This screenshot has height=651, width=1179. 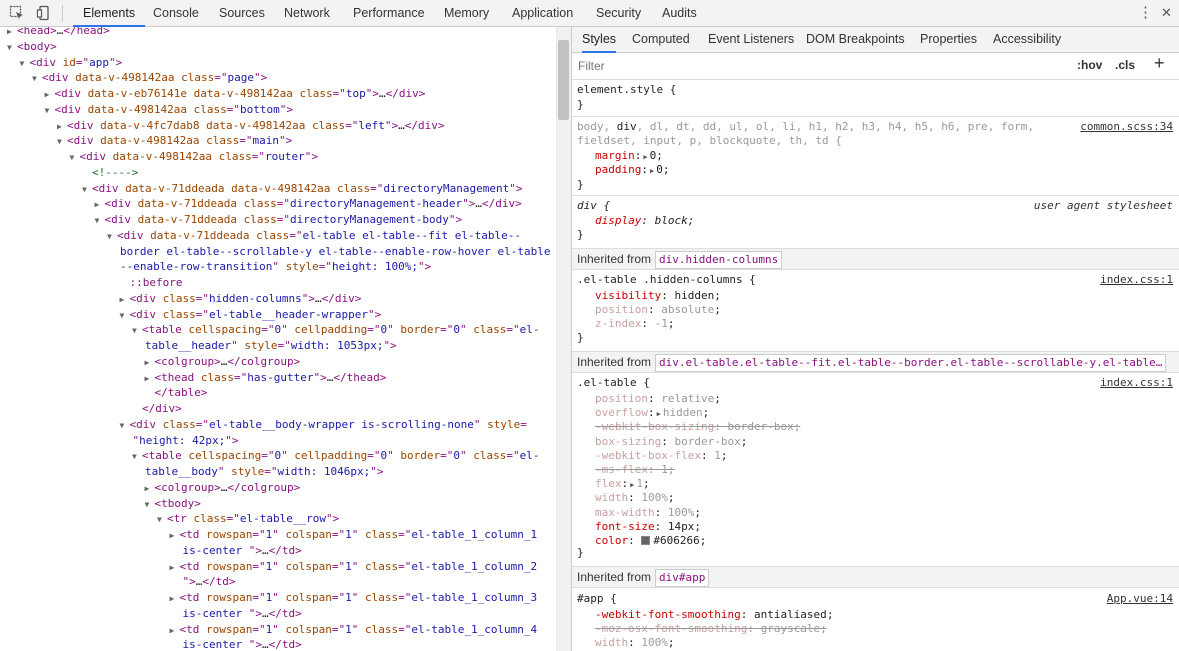 I want to click on hov-button: :hov, so click(x=1089, y=65).